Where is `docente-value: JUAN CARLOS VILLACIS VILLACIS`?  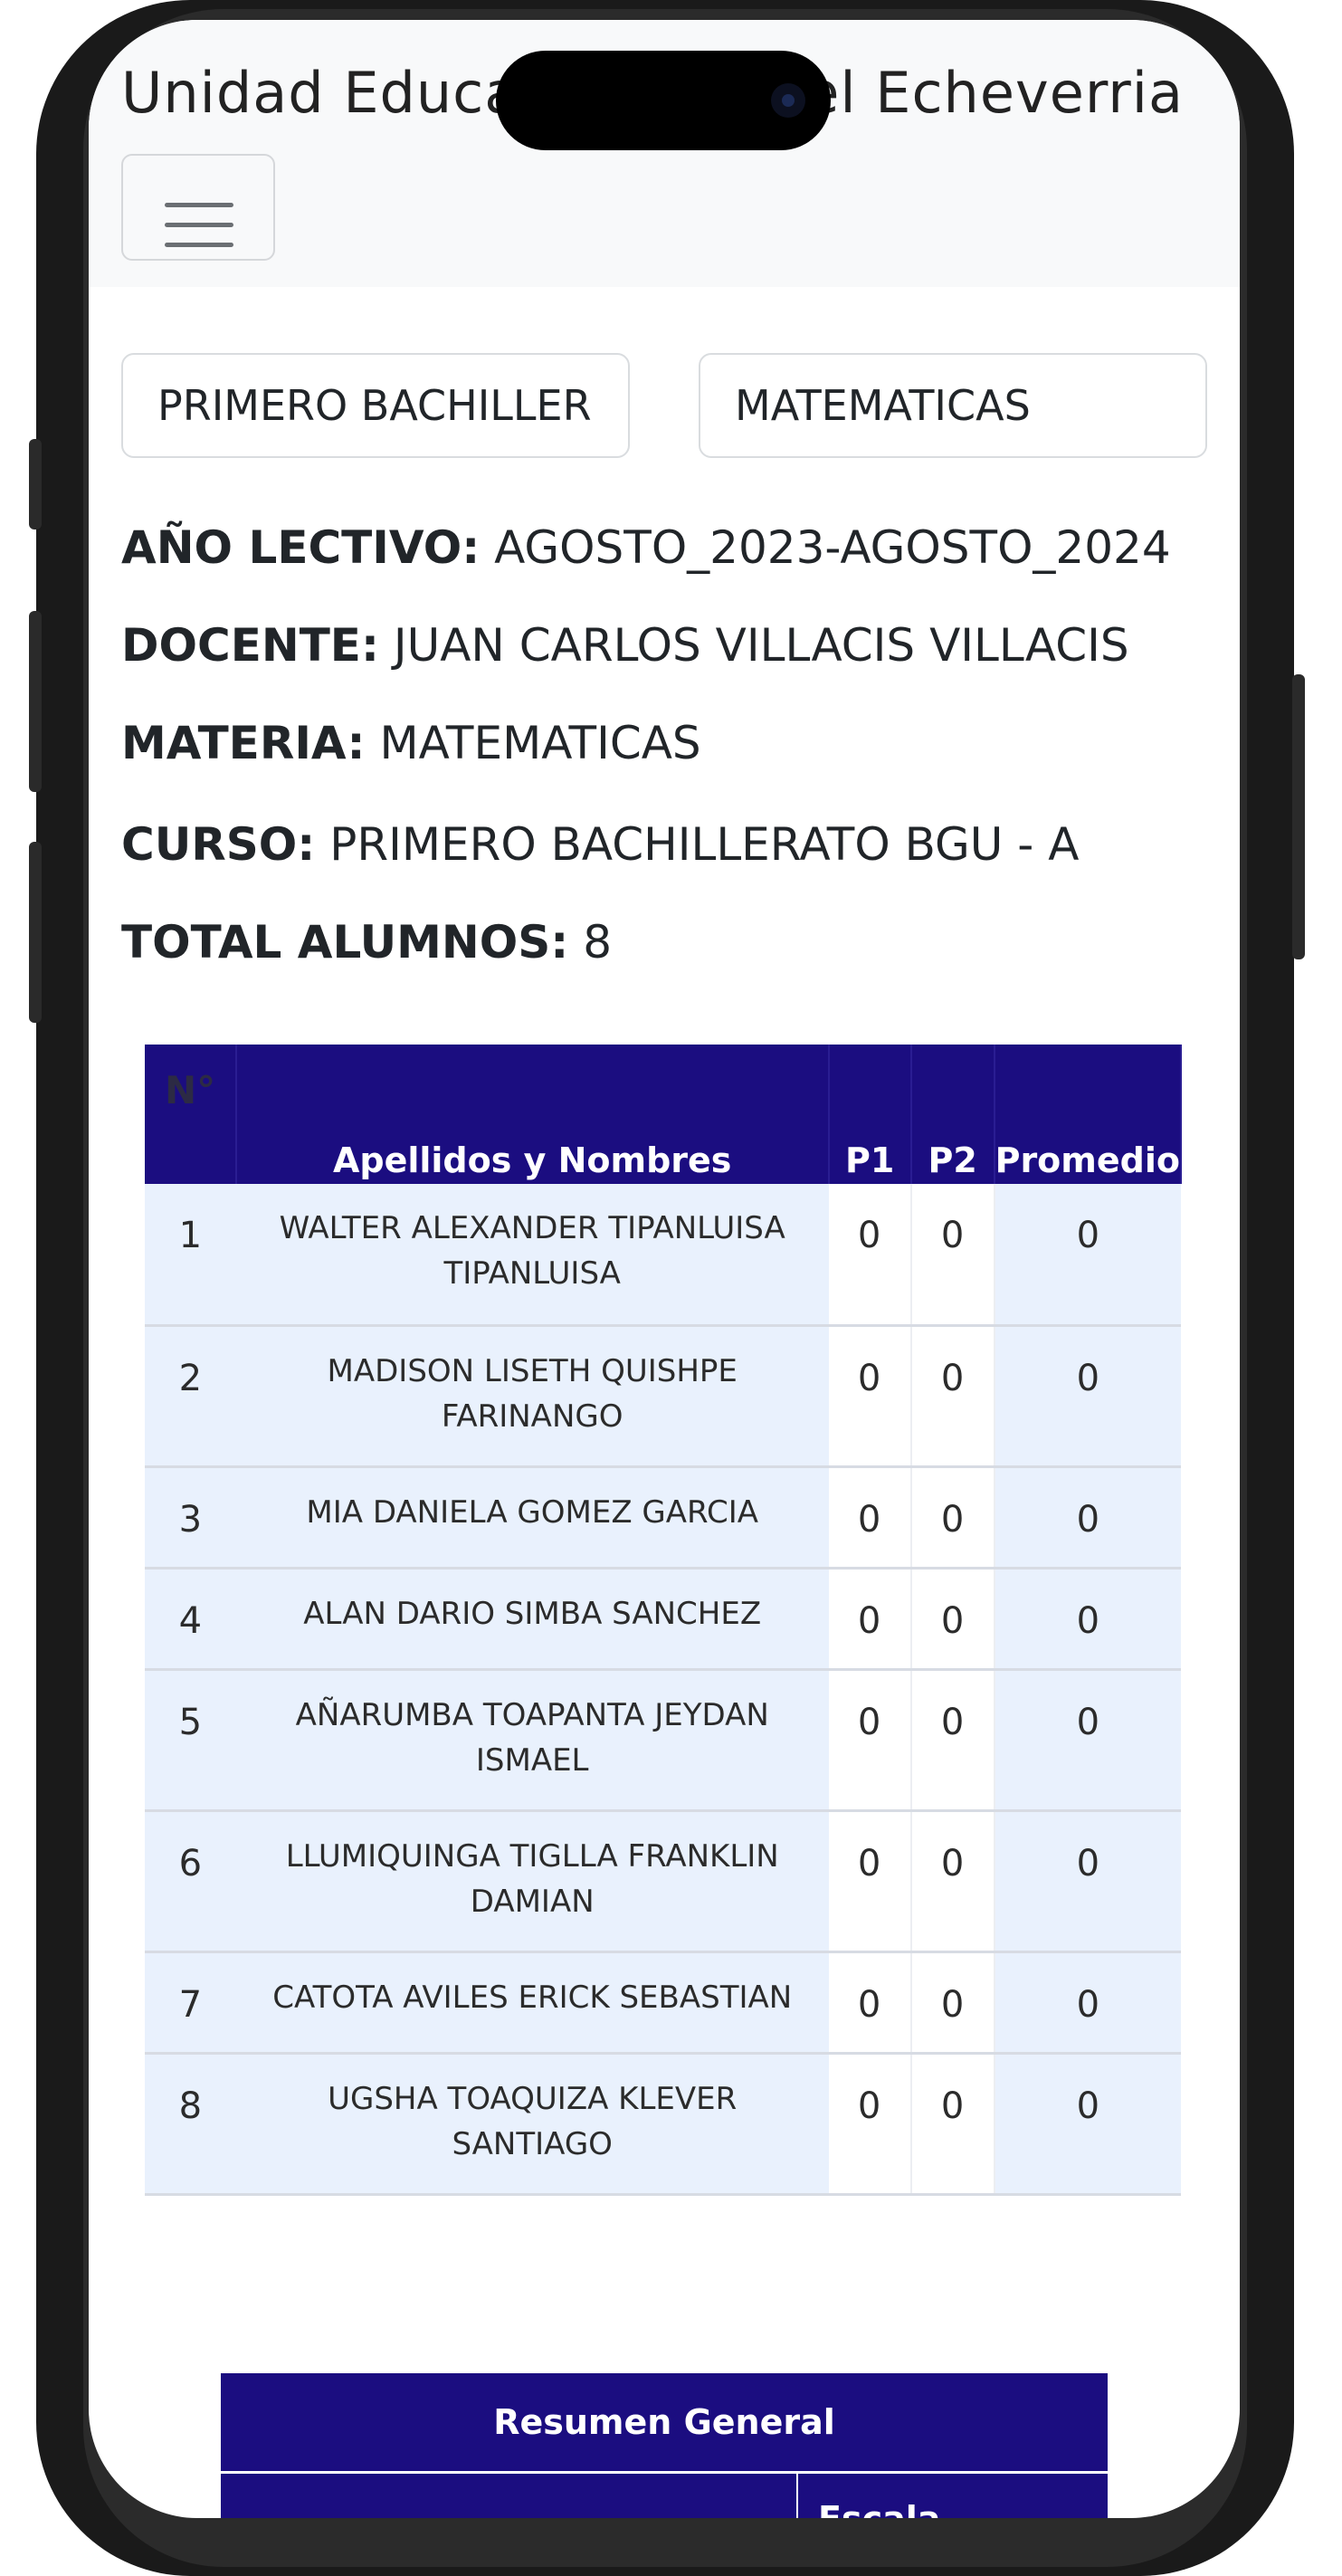
docente-value: JUAN CARLOS VILLACIS VILLACIS is located at coordinates (761, 646).